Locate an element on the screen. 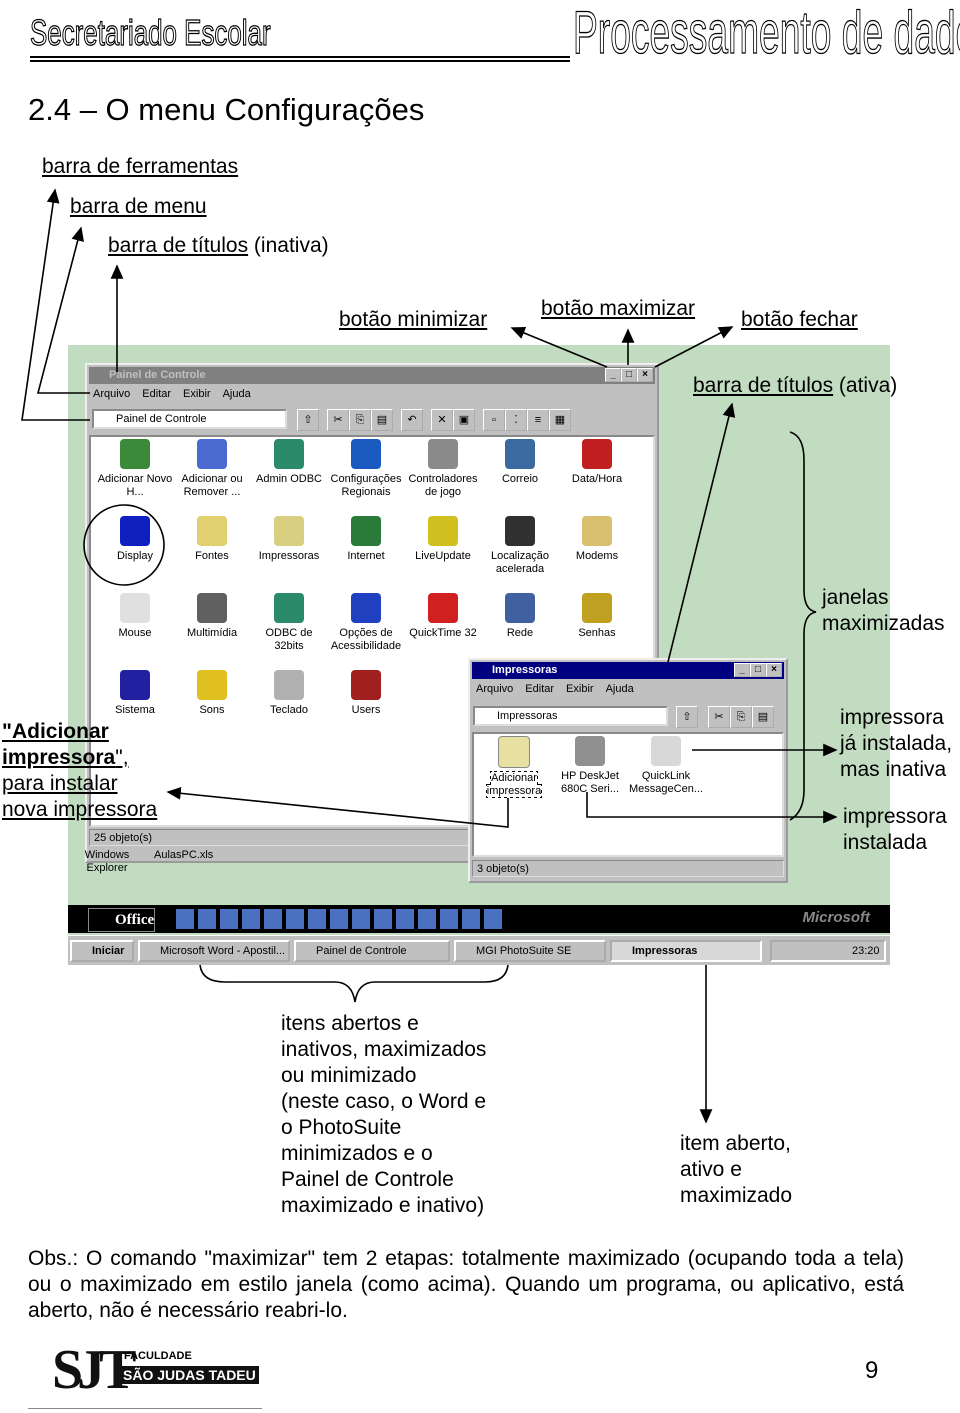 The image size is (960, 1413). arrow-close is located at coordinates (694, 347).